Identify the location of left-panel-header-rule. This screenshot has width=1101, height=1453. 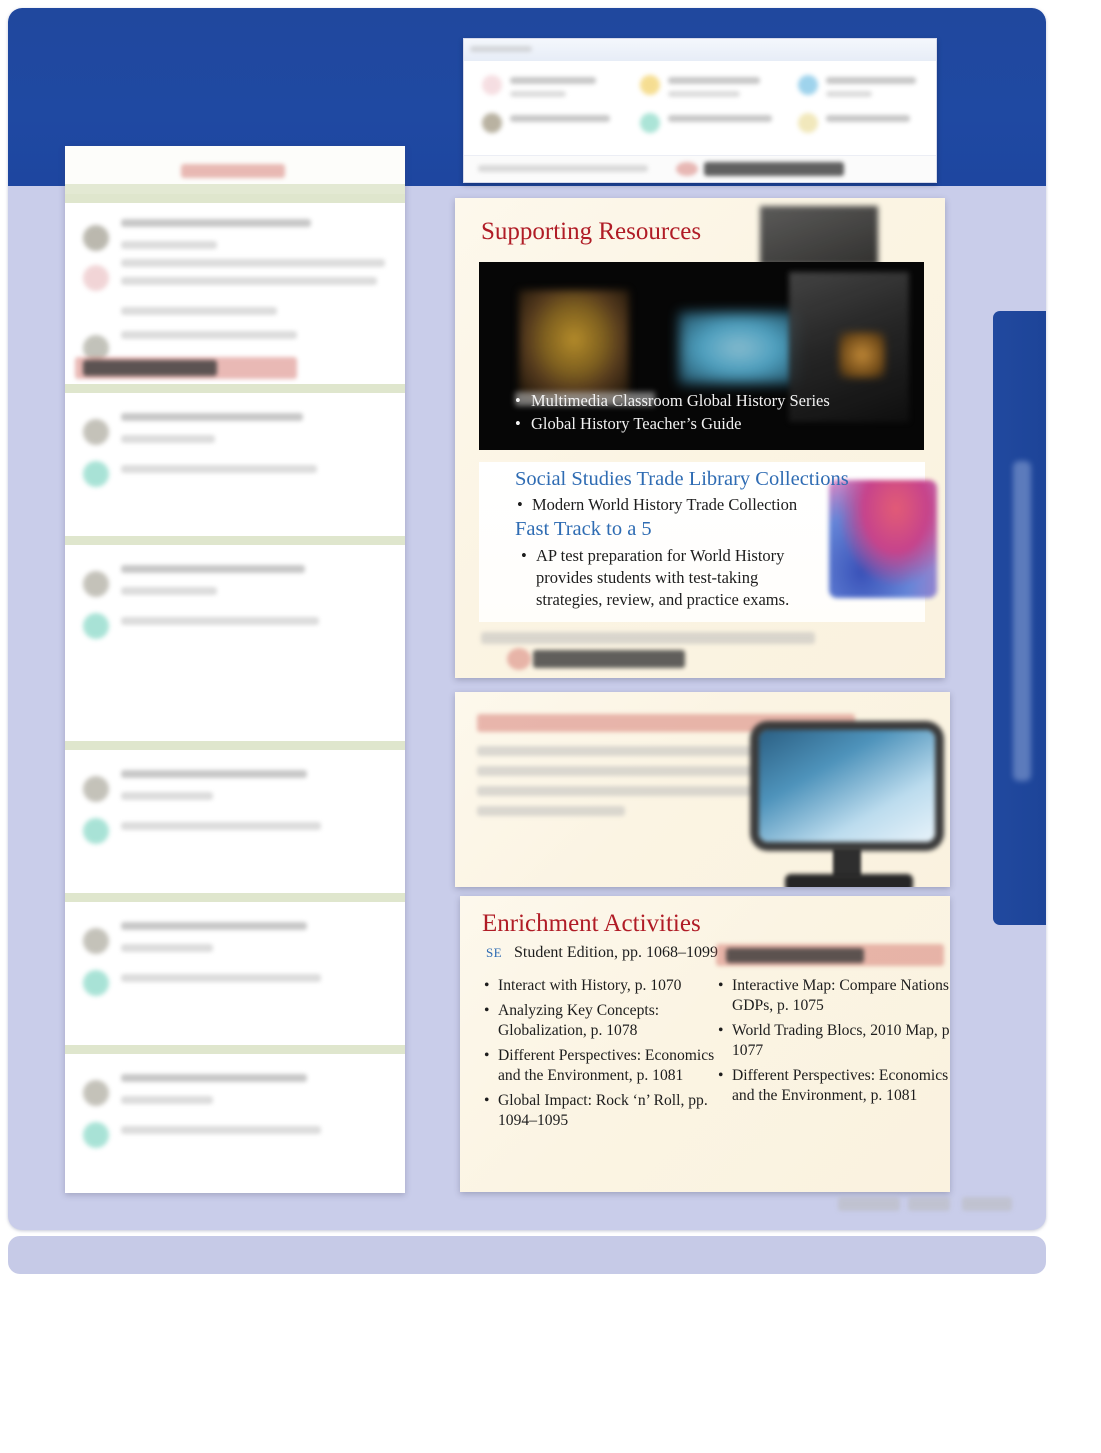
(235, 189).